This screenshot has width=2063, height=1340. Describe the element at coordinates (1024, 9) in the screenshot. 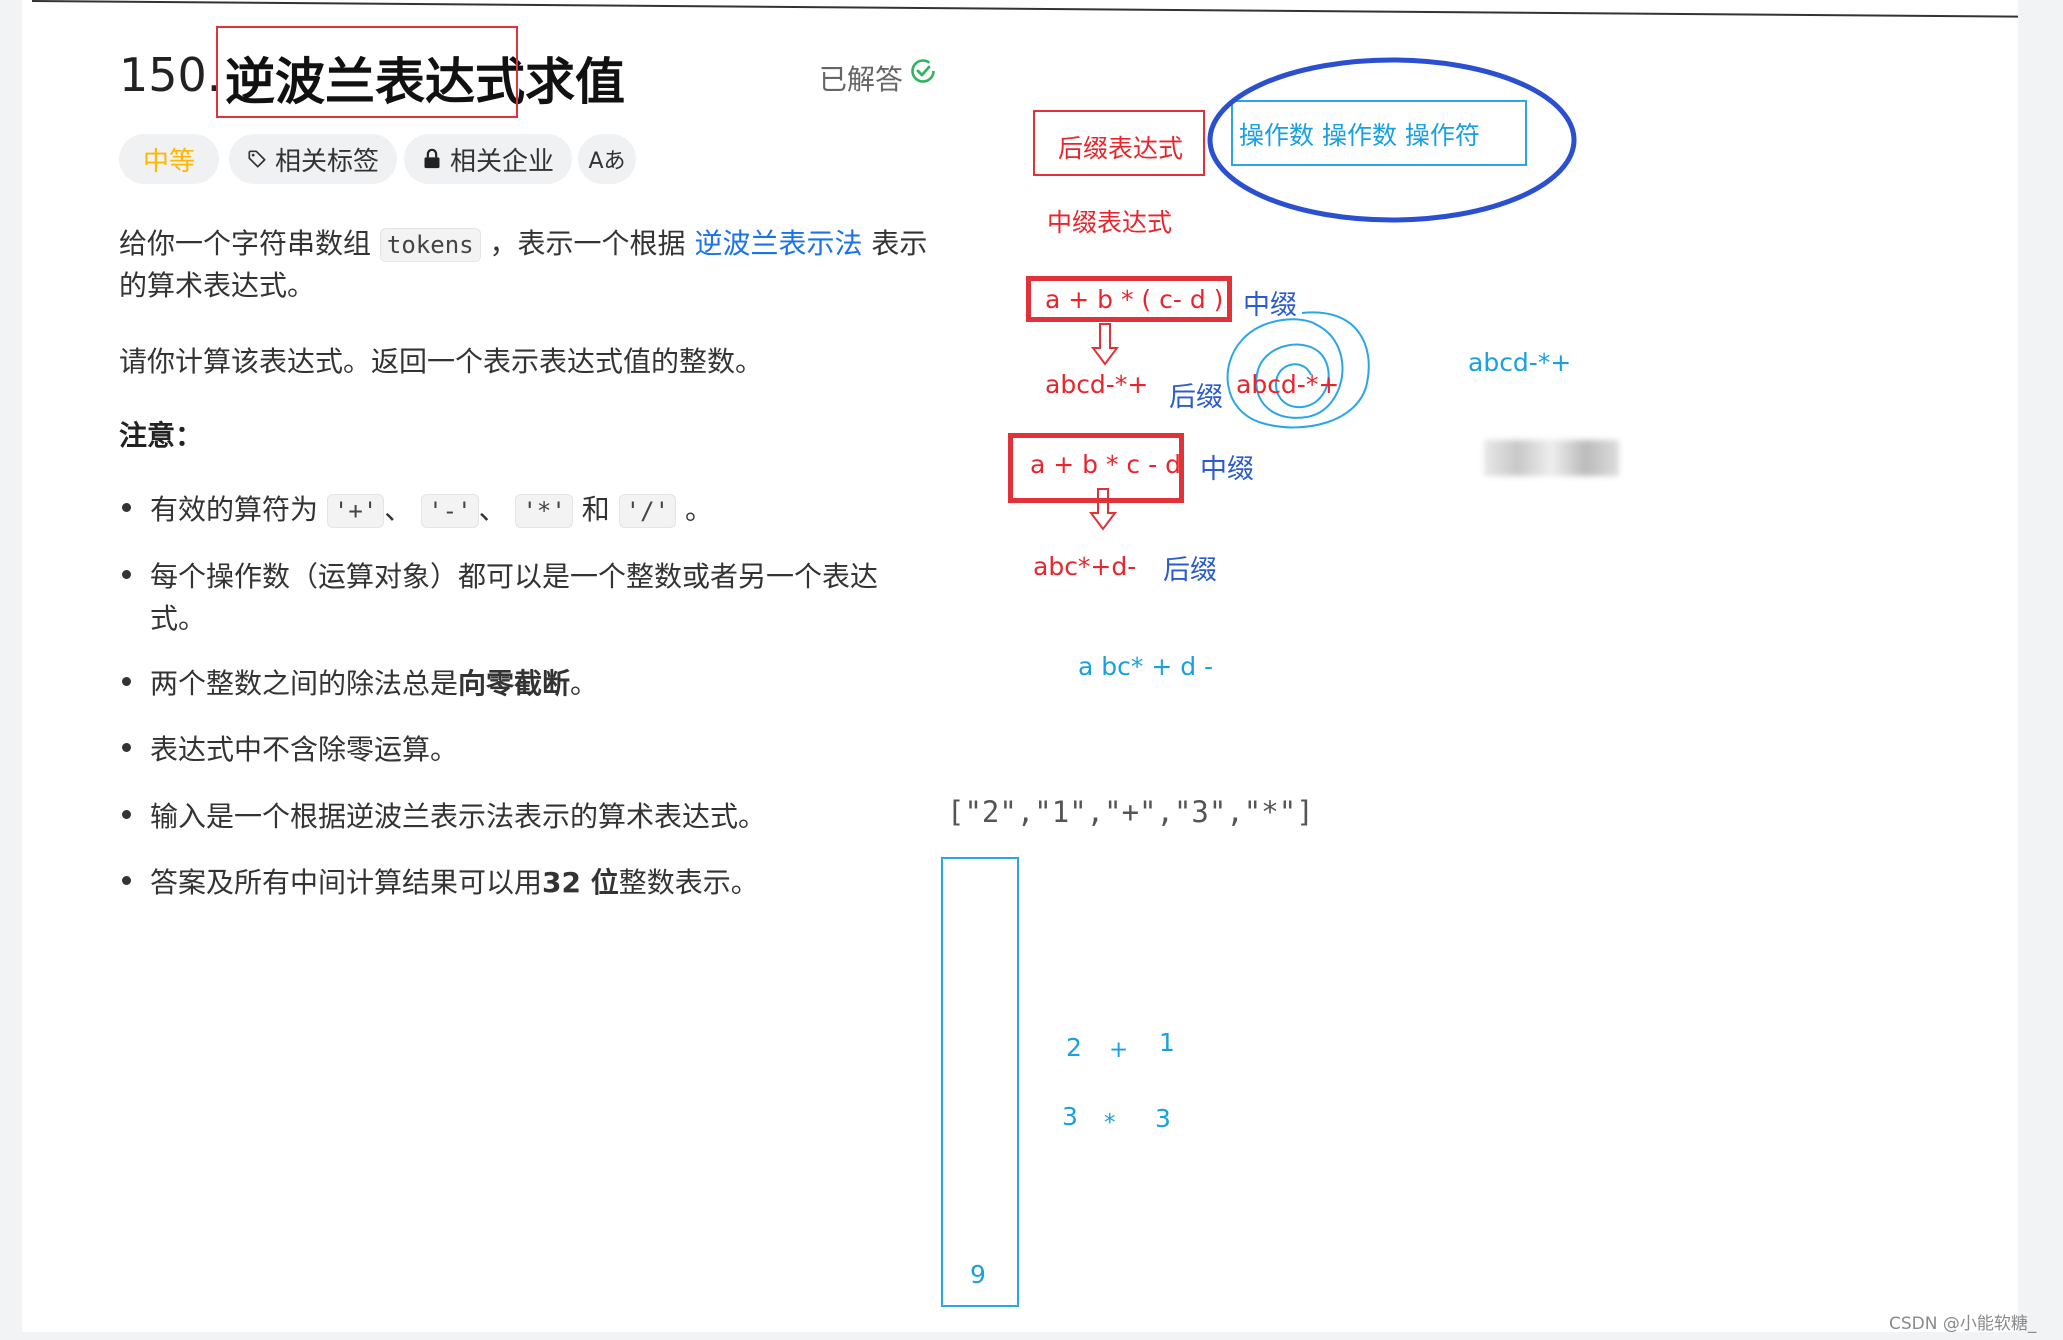

I see `top-divider` at that location.